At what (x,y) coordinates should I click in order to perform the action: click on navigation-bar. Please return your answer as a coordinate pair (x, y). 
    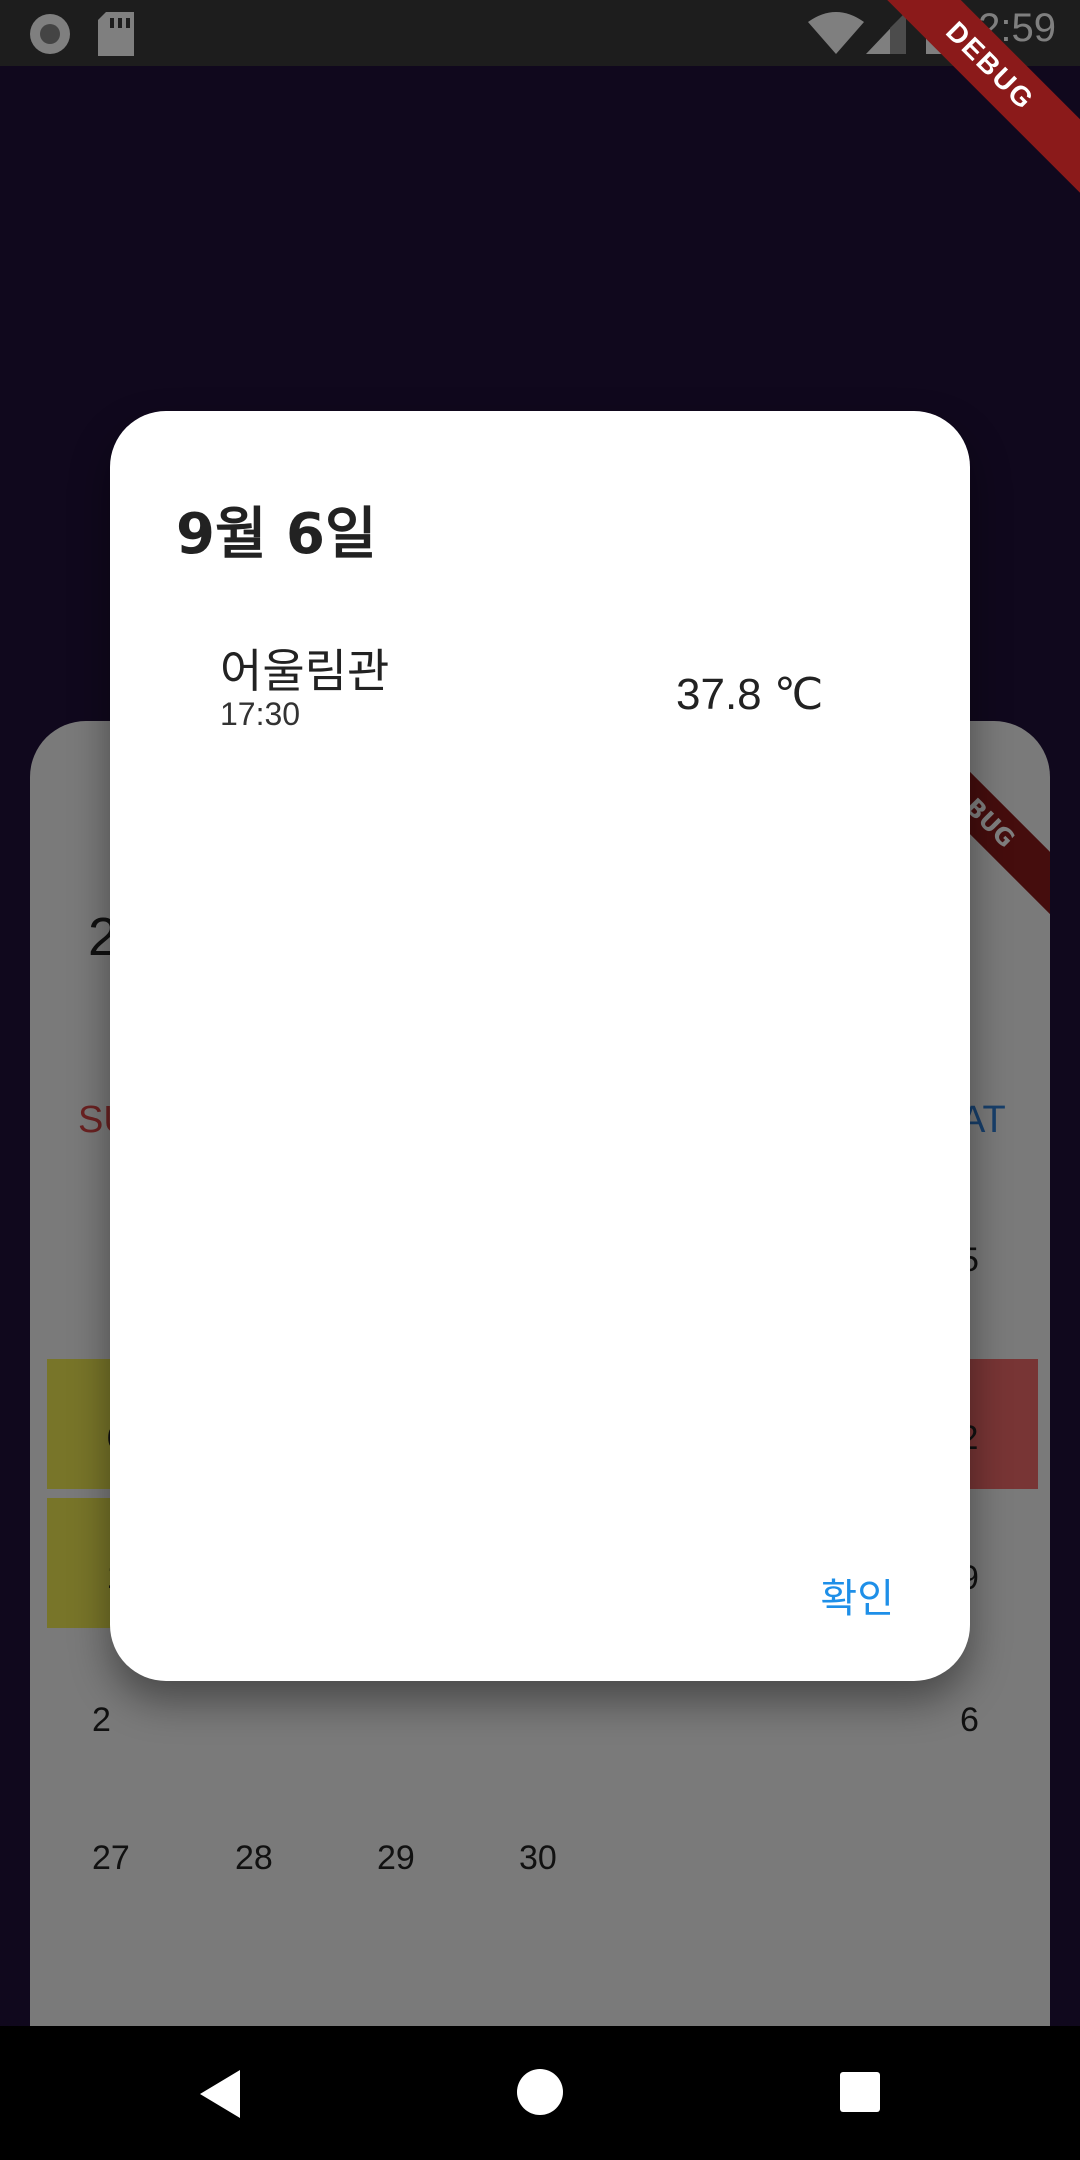
    Looking at the image, I should click on (540, 2093).